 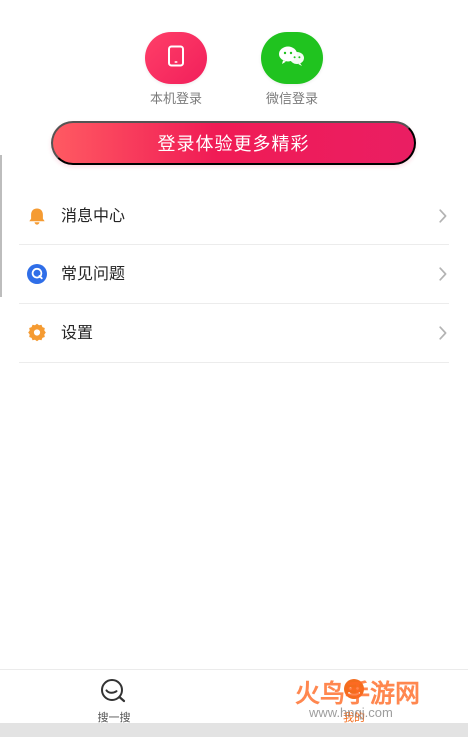 I want to click on menu-item-faq: 常见问题, so click(x=234, y=274).